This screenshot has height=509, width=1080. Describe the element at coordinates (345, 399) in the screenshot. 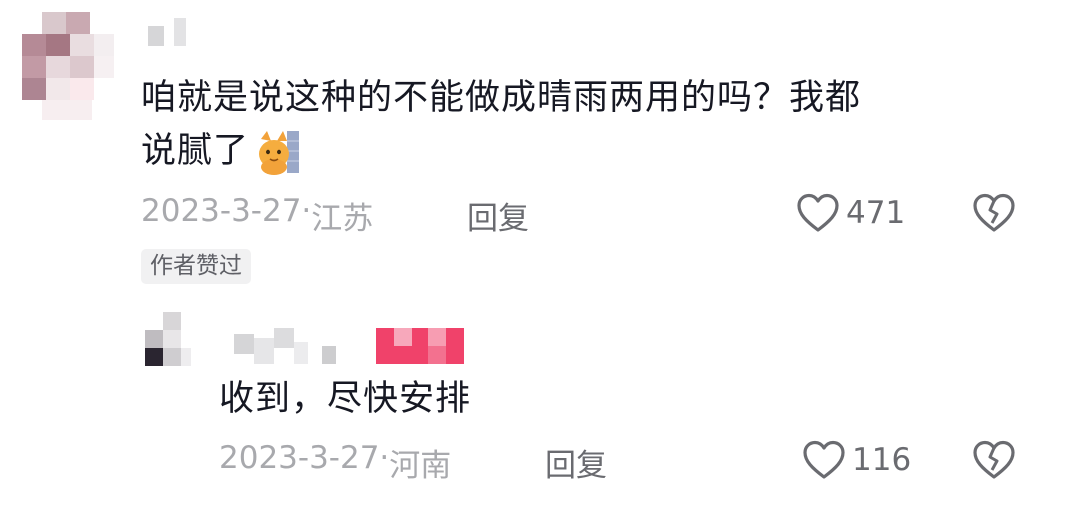

I see `reply-text: 收到，尽快安排` at that location.